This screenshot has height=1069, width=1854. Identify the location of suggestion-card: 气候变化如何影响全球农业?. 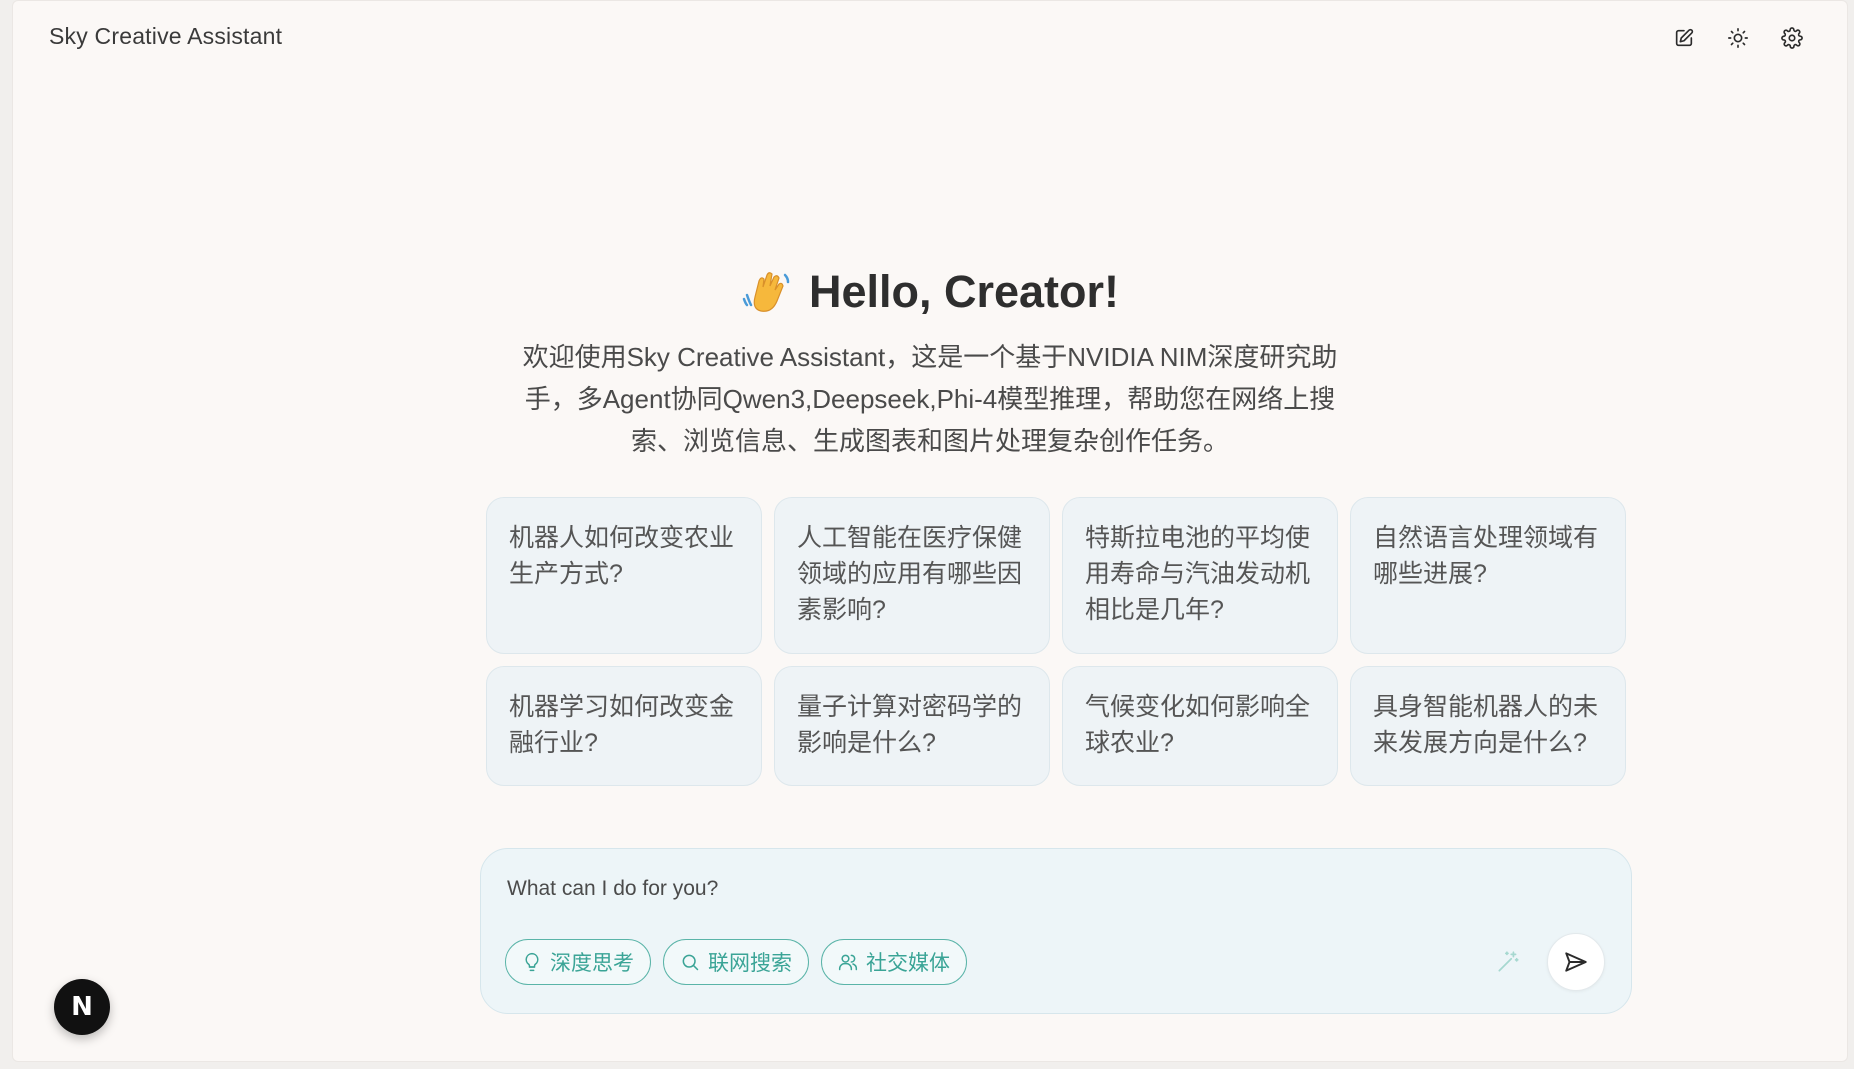
(1200, 726).